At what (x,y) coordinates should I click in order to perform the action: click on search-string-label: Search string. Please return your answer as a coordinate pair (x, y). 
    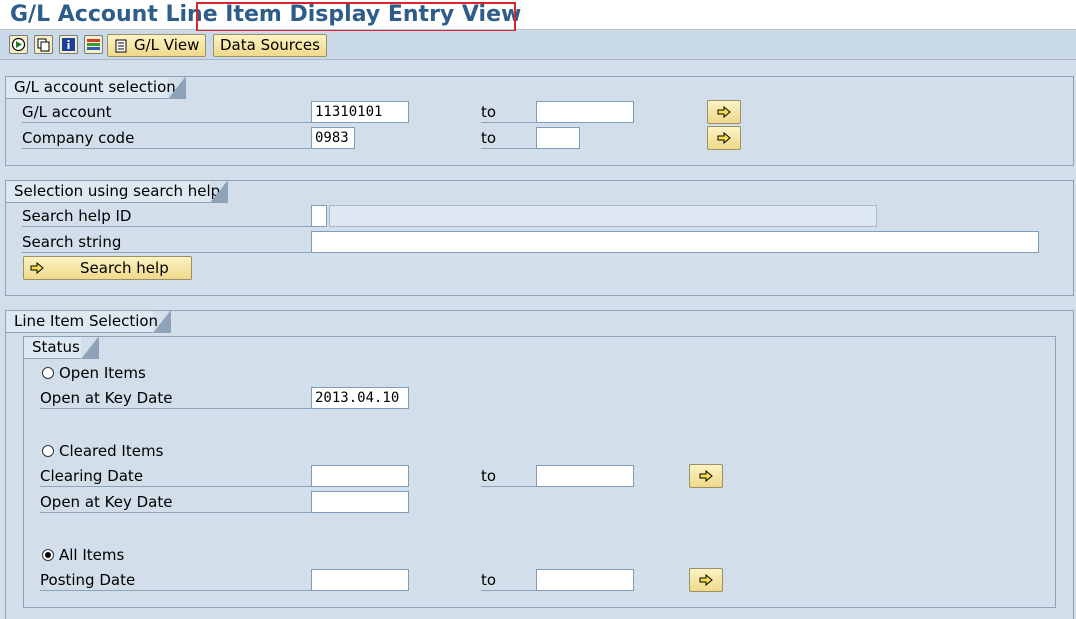
    Looking at the image, I should click on (168, 242).